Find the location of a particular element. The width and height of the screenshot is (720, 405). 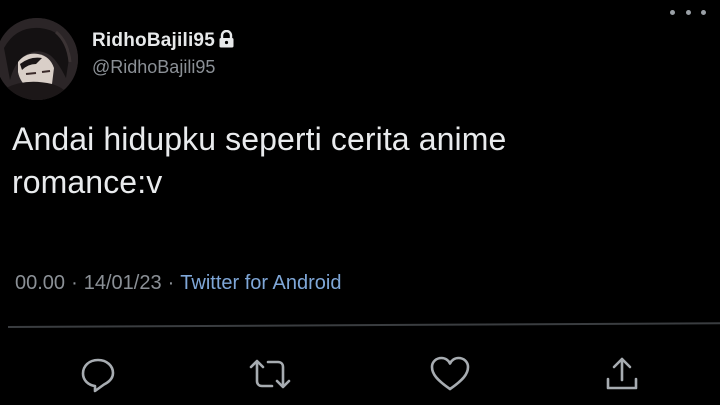

tweet-source-link: Twitter for Android is located at coordinates (260, 283).